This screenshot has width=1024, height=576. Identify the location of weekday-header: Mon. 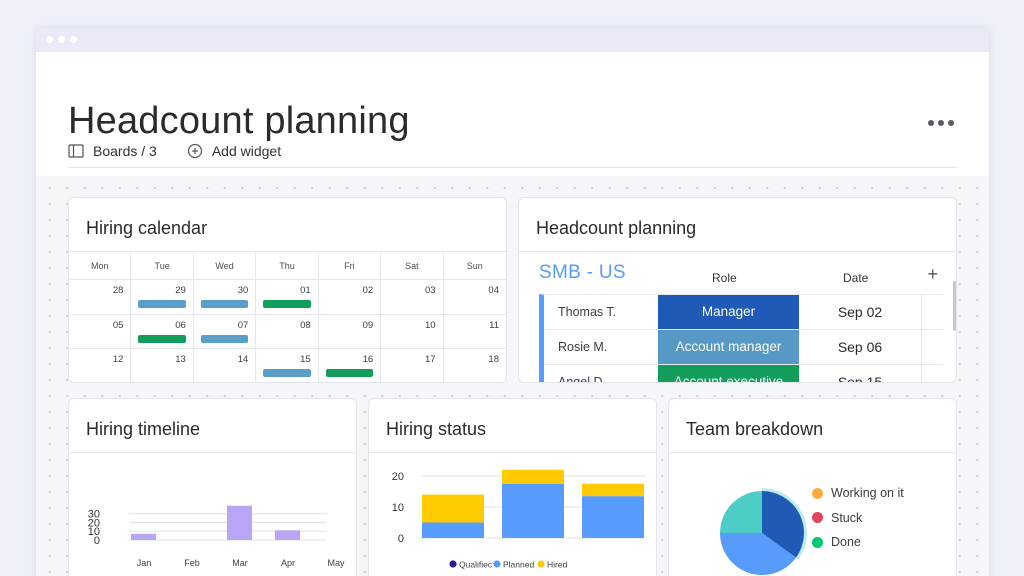
(100, 266).